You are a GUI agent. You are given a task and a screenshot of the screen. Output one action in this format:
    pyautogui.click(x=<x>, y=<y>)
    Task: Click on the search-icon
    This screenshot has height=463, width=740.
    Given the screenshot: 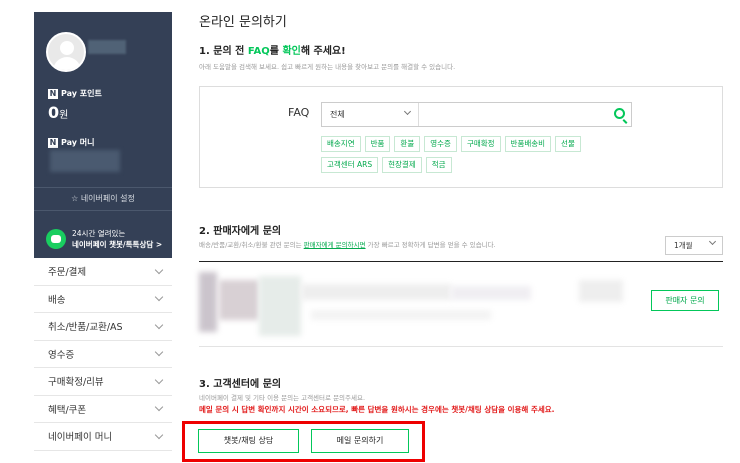 What is the action you would take?
    pyautogui.click(x=619, y=113)
    